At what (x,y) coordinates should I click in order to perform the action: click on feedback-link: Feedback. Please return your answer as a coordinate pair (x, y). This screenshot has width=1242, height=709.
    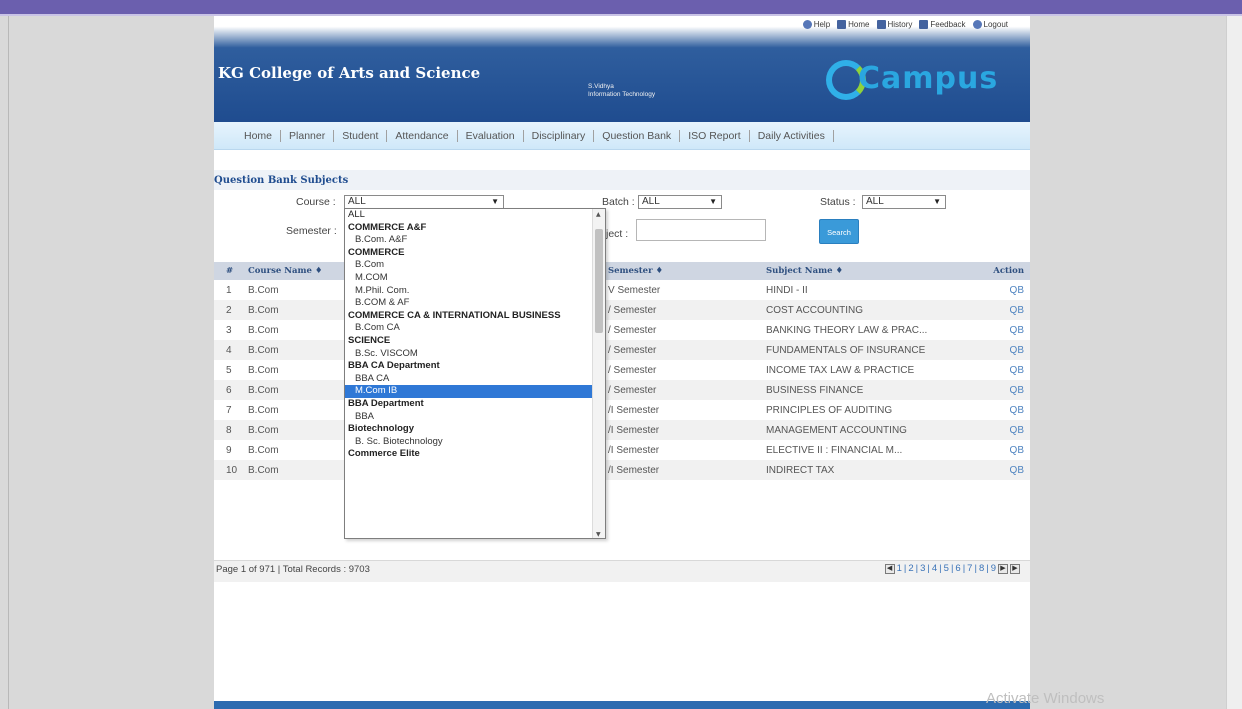
    Looking at the image, I should click on (942, 24).